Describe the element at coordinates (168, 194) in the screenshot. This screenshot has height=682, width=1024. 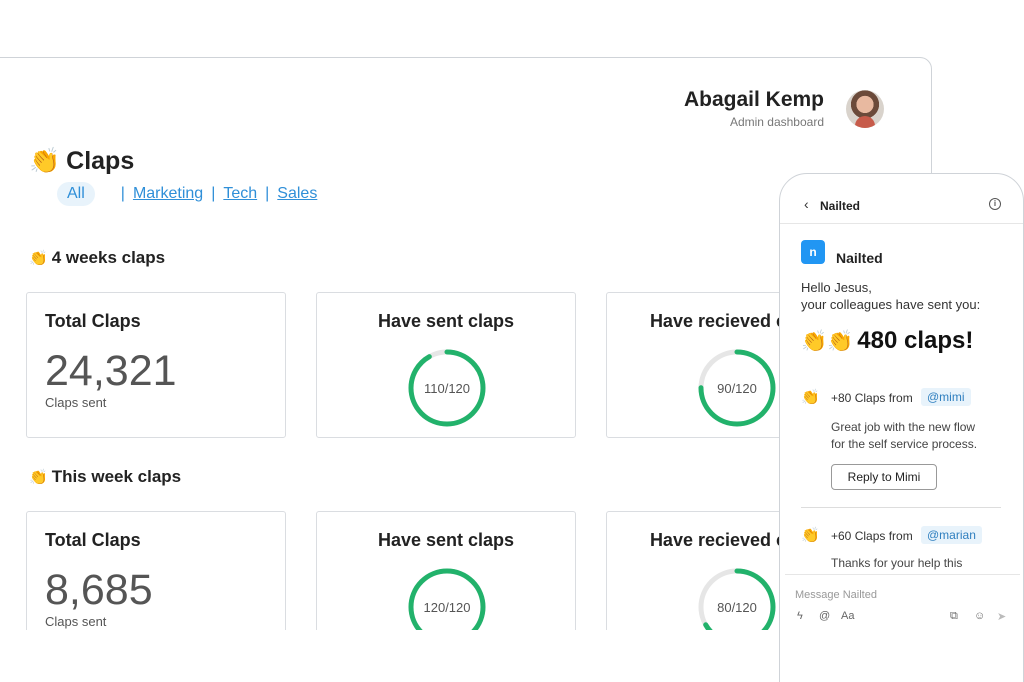
I see `filter-marketing: Marketing` at that location.